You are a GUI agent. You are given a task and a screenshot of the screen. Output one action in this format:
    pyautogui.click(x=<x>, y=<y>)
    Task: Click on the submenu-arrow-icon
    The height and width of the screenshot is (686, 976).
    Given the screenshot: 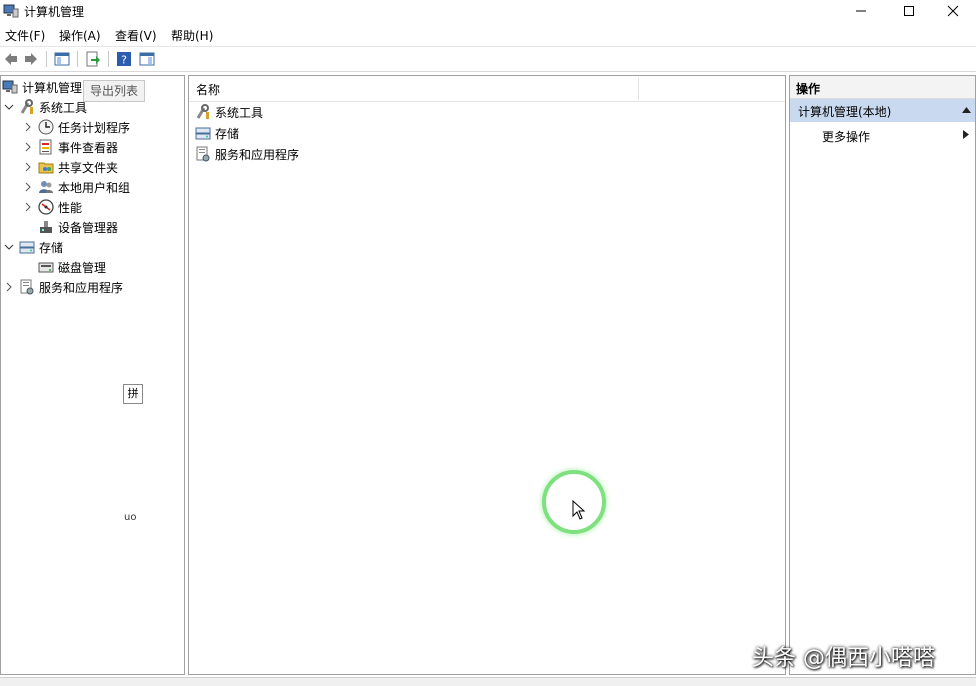 What is the action you would take?
    pyautogui.click(x=966, y=134)
    